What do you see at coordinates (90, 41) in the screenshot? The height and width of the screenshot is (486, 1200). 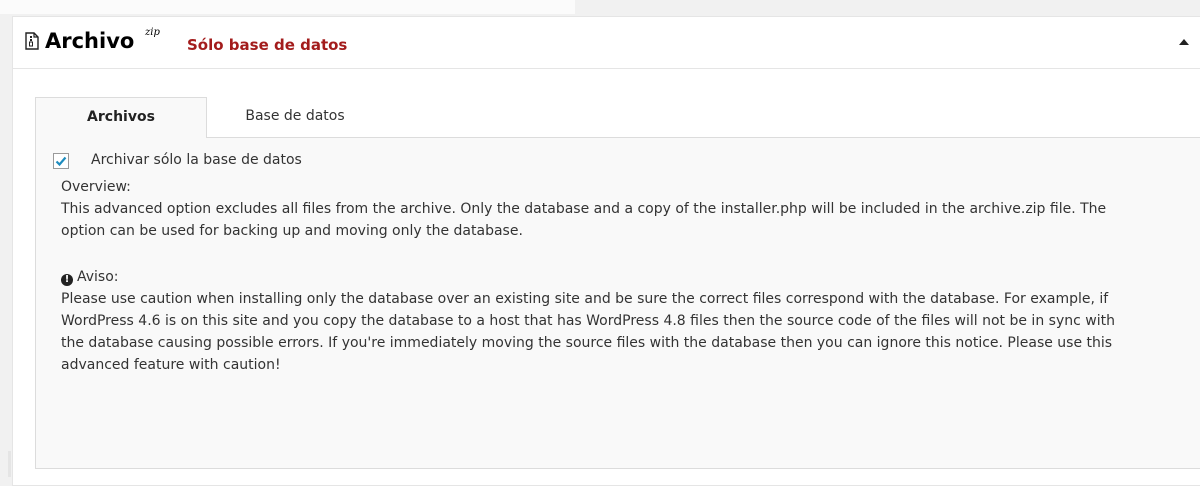 I see `panel-title: Archivo` at bounding box center [90, 41].